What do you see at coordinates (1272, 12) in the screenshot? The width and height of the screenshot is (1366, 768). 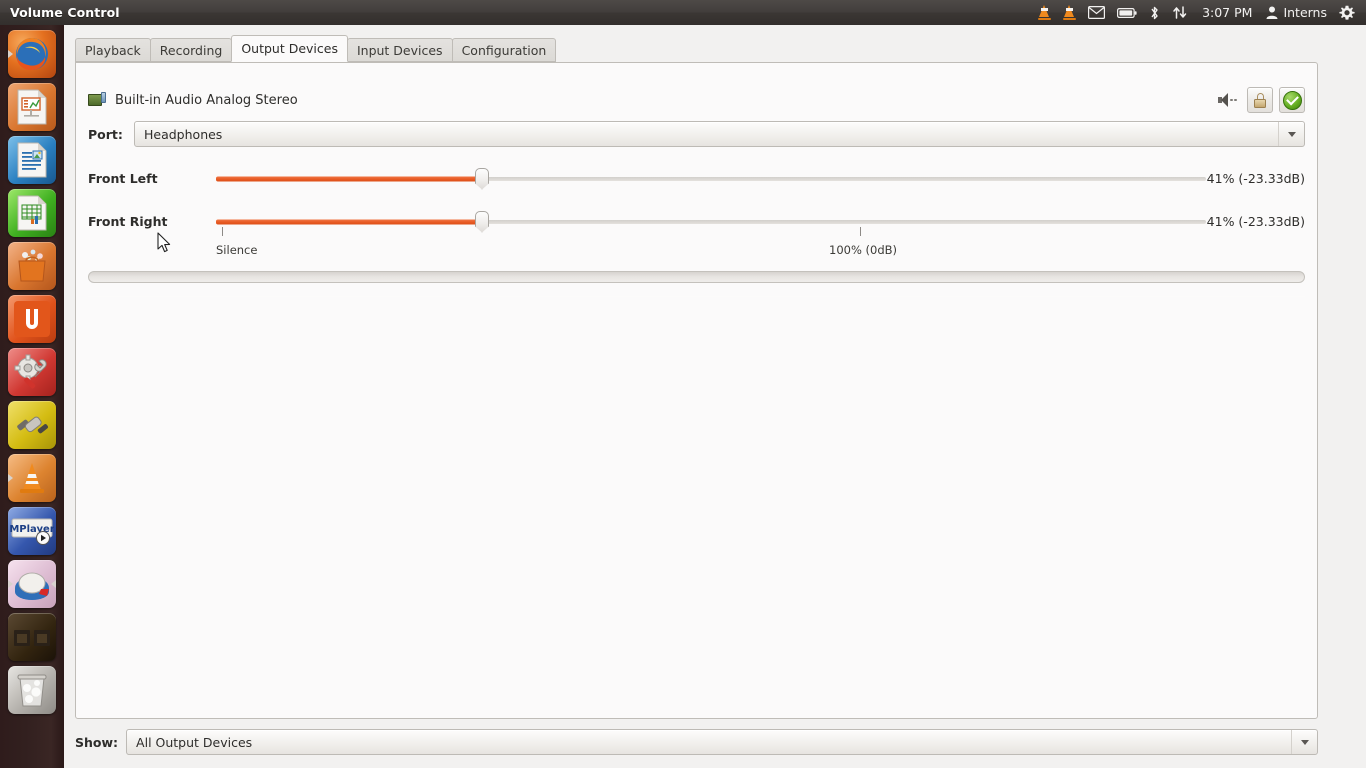 I see `user-icon` at bounding box center [1272, 12].